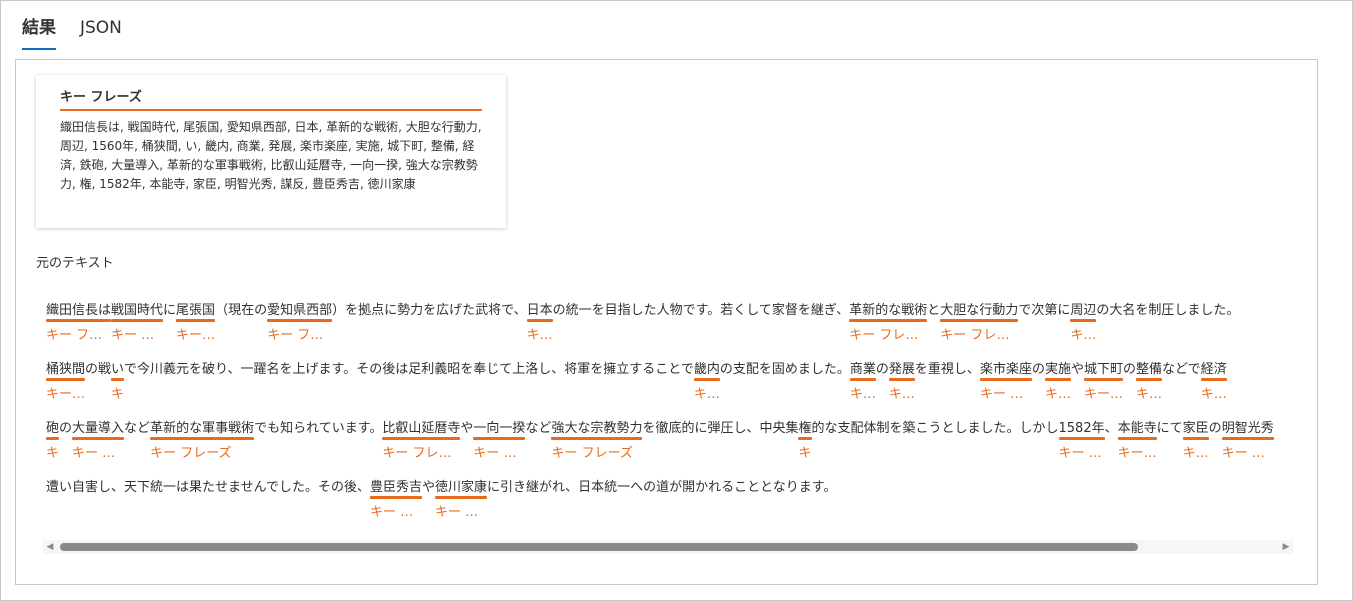  Describe the element at coordinates (137, 322) in the screenshot. I see `key-phrase-highlight: 戦国時代キー フレーズ` at that location.